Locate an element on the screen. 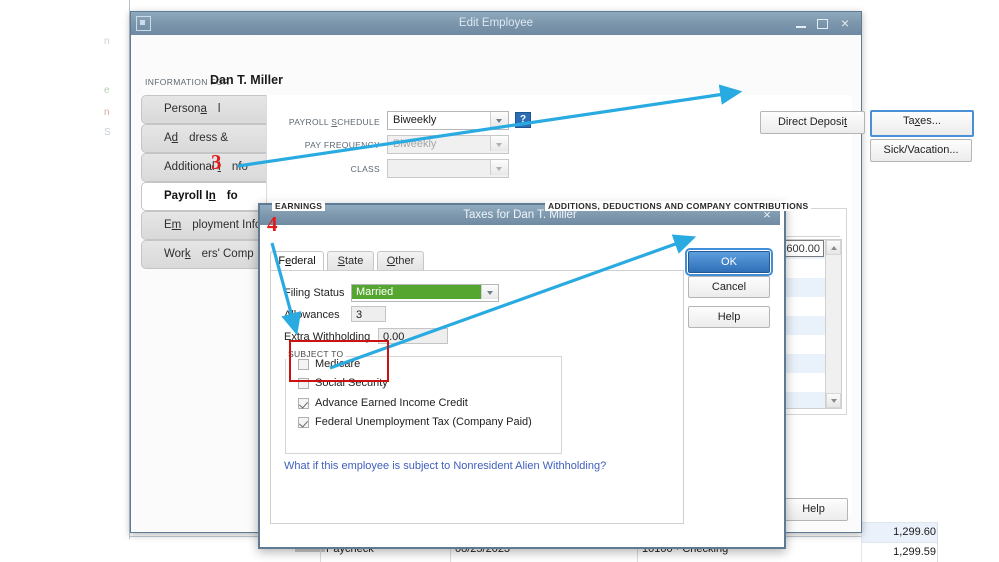  allowances-input: 3 is located at coordinates (368, 314).